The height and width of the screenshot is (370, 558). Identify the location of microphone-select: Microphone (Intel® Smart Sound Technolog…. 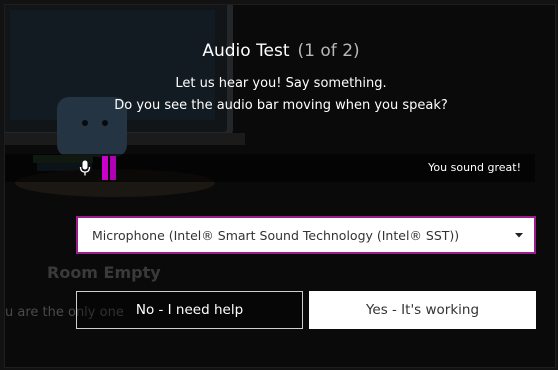
(306, 235).